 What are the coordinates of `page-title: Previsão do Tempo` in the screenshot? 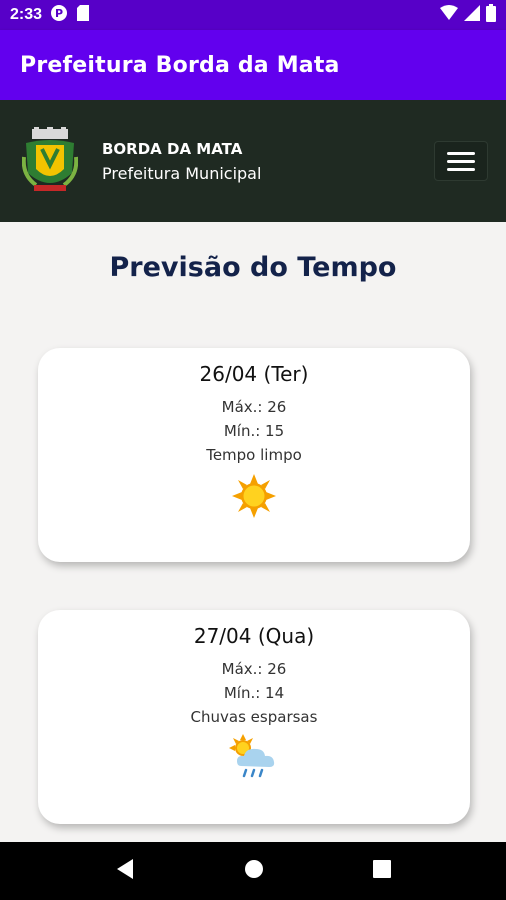 It's located at (253, 267).